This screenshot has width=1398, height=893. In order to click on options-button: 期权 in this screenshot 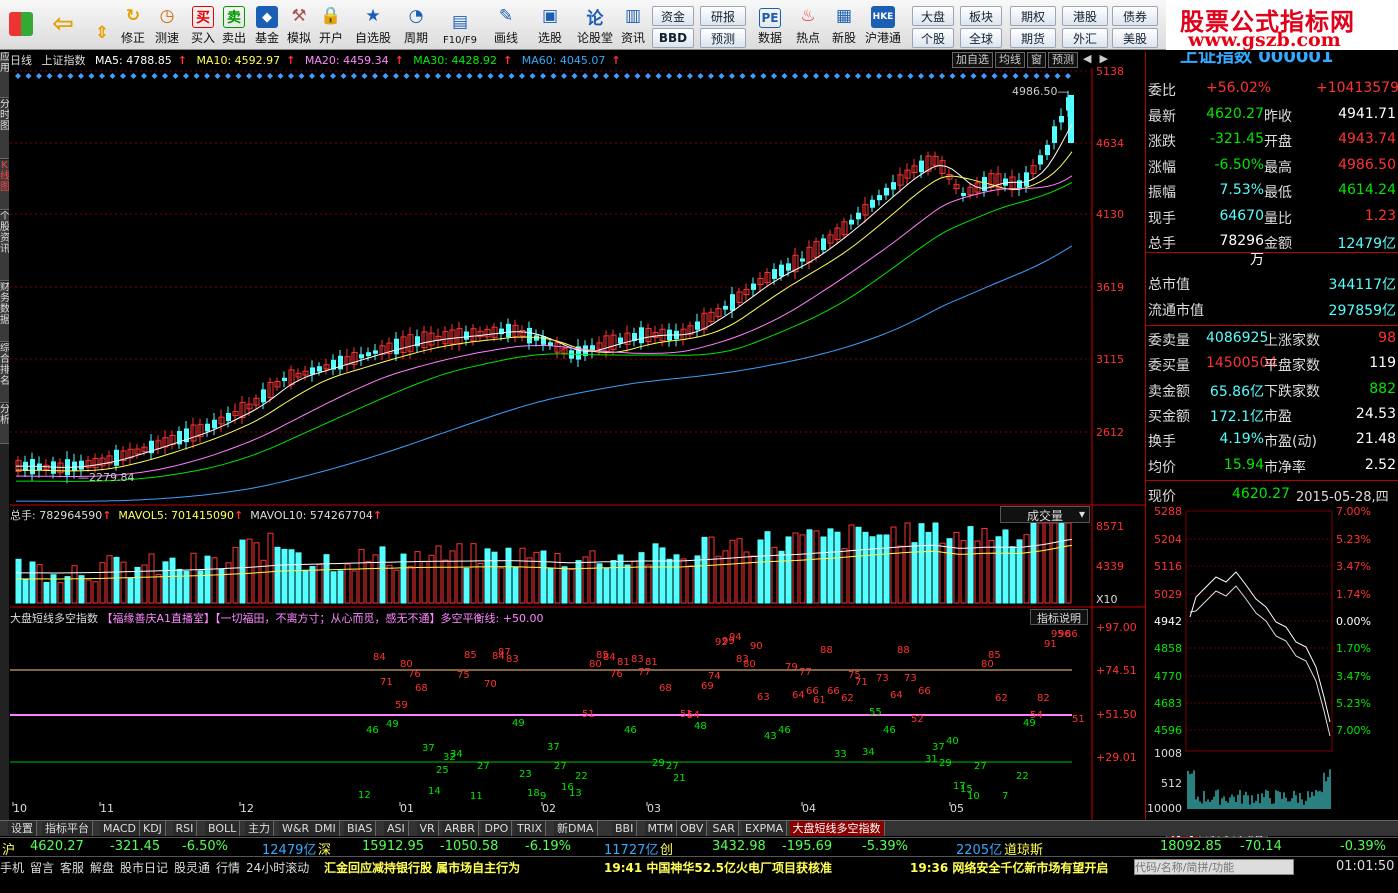, I will do `click(1033, 16)`.